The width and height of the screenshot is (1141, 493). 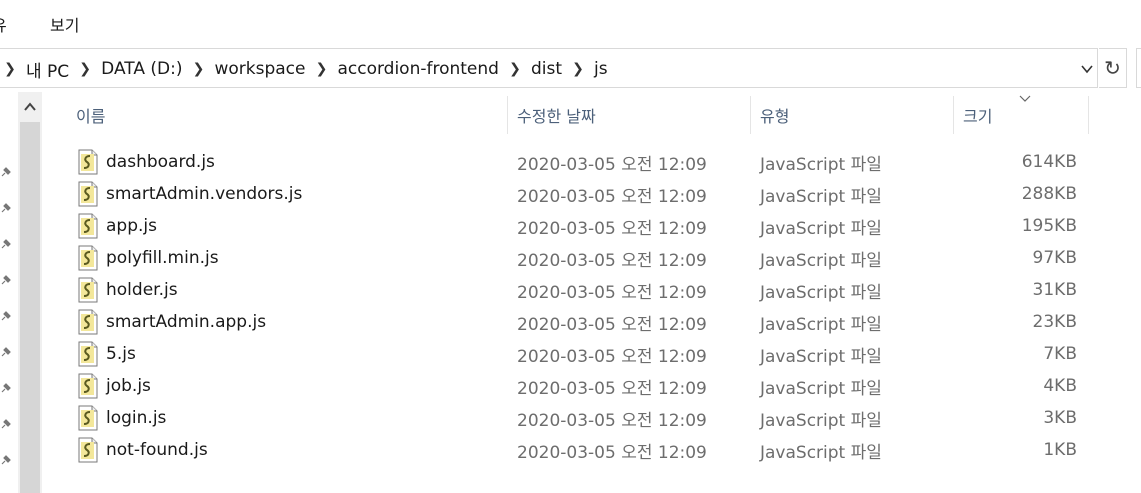 I want to click on file-row: 5.js 2020-03-05 오전 12:09 JavaScript 파일 7KB, so click(x=592, y=354).